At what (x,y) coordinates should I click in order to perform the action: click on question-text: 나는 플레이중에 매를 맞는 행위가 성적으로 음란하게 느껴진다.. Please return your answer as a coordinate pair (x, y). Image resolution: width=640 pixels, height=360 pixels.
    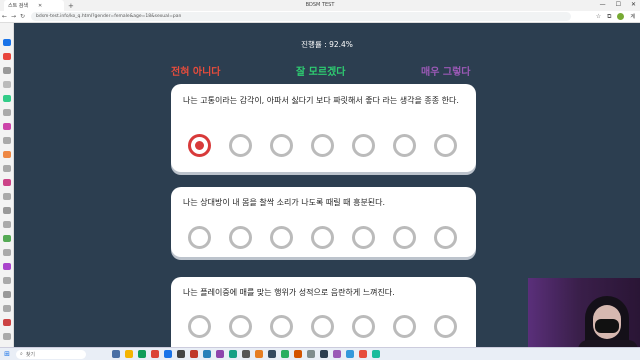
    Looking at the image, I should click on (289, 292).